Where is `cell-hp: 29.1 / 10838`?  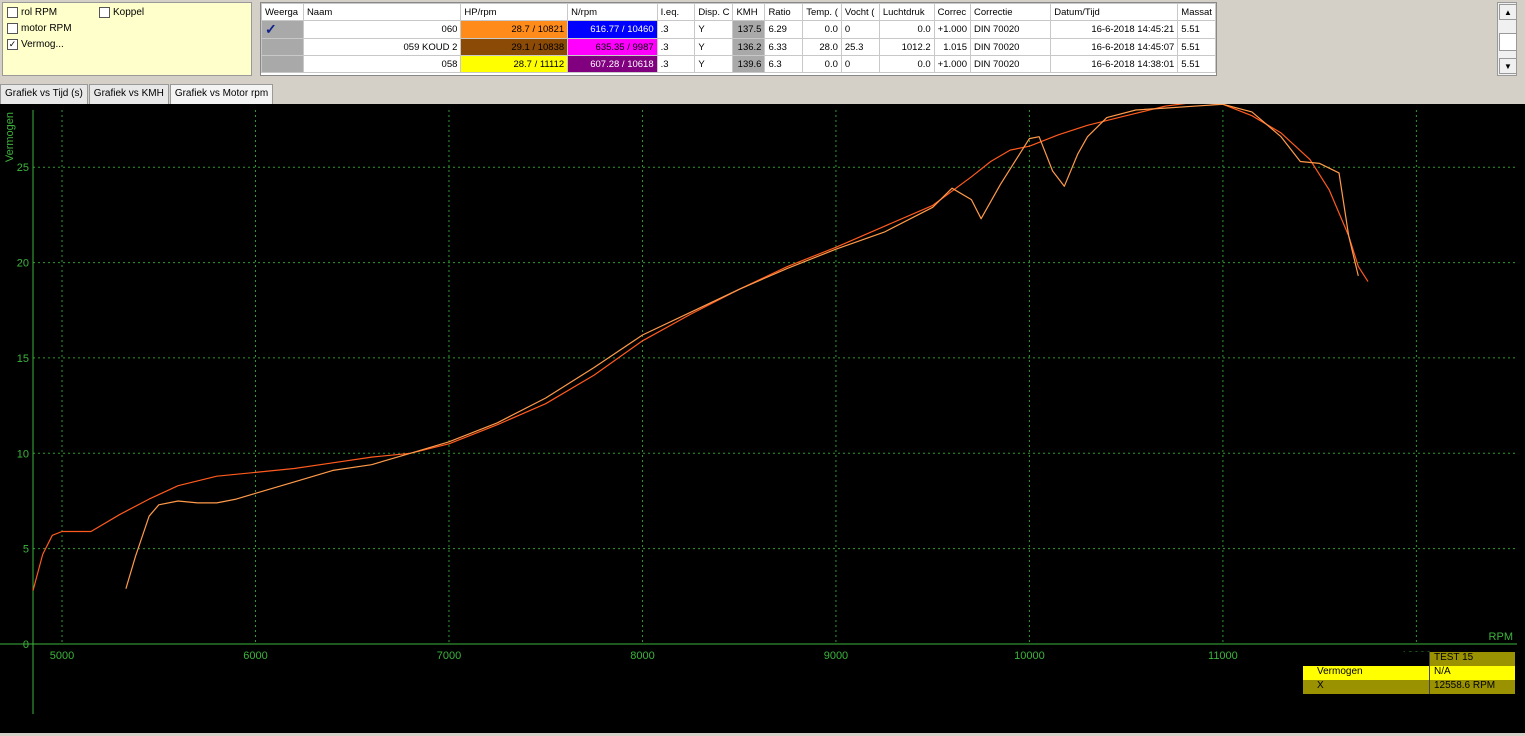
cell-hp: 29.1 / 10838 is located at coordinates (514, 47).